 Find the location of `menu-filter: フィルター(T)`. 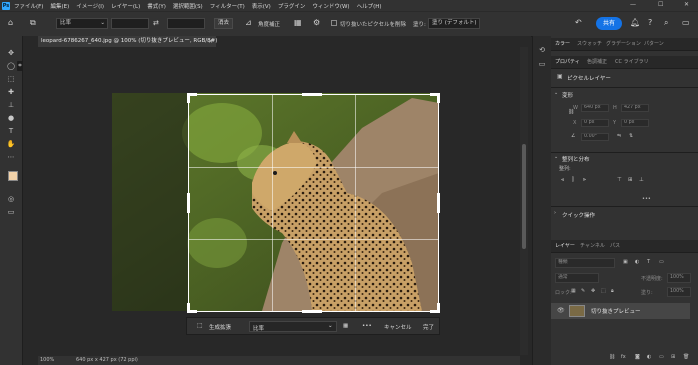

menu-filter: フィルター(T) is located at coordinates (227, 6).